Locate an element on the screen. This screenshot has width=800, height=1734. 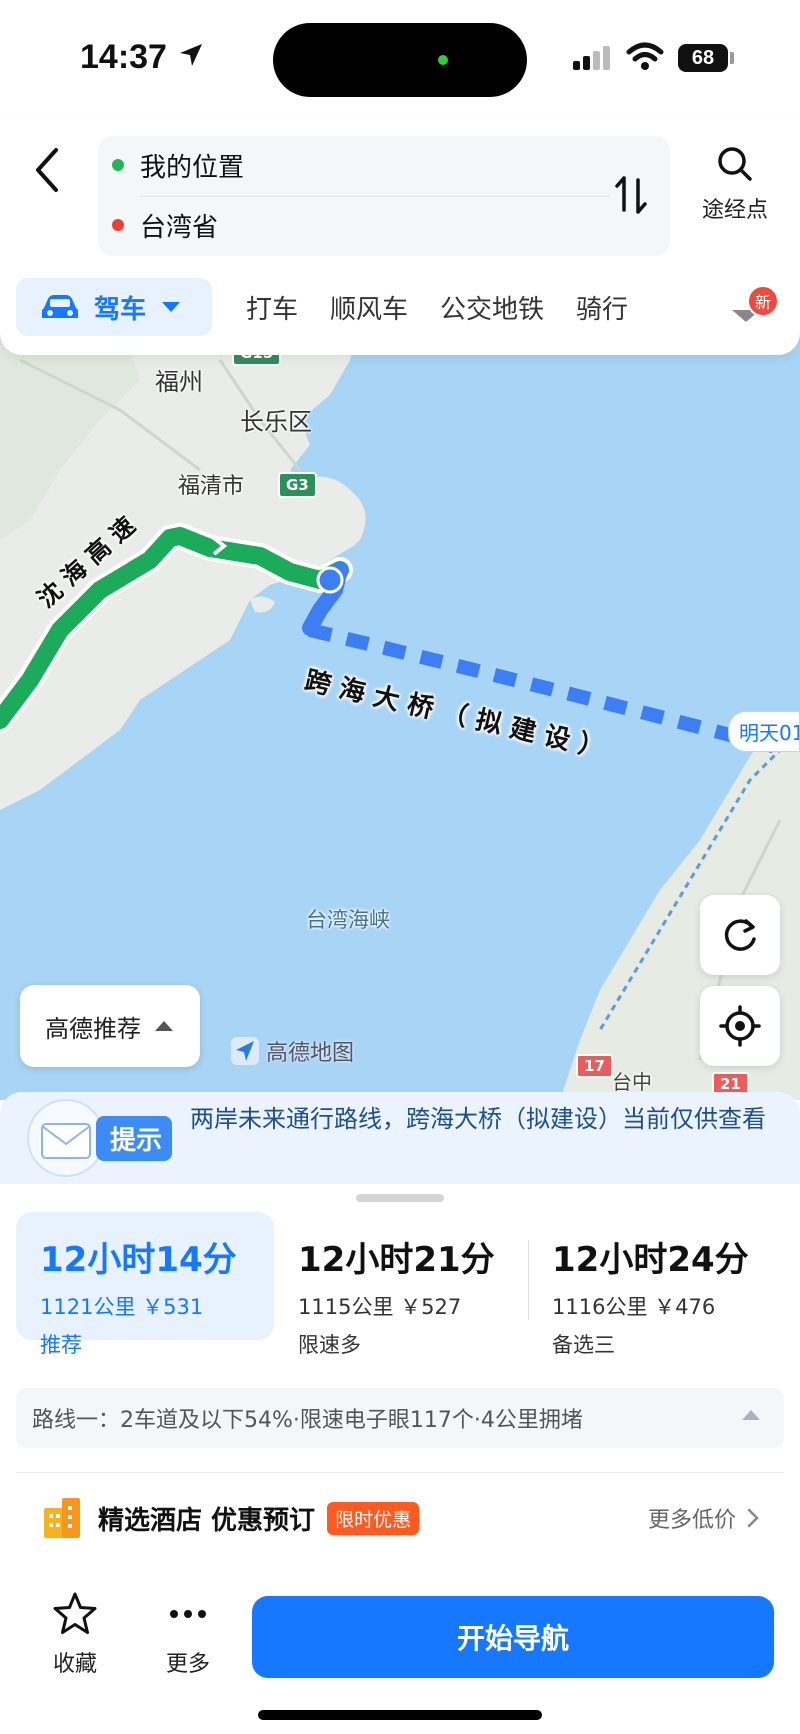
envelope-icon is located at coordinates (66, 1138).